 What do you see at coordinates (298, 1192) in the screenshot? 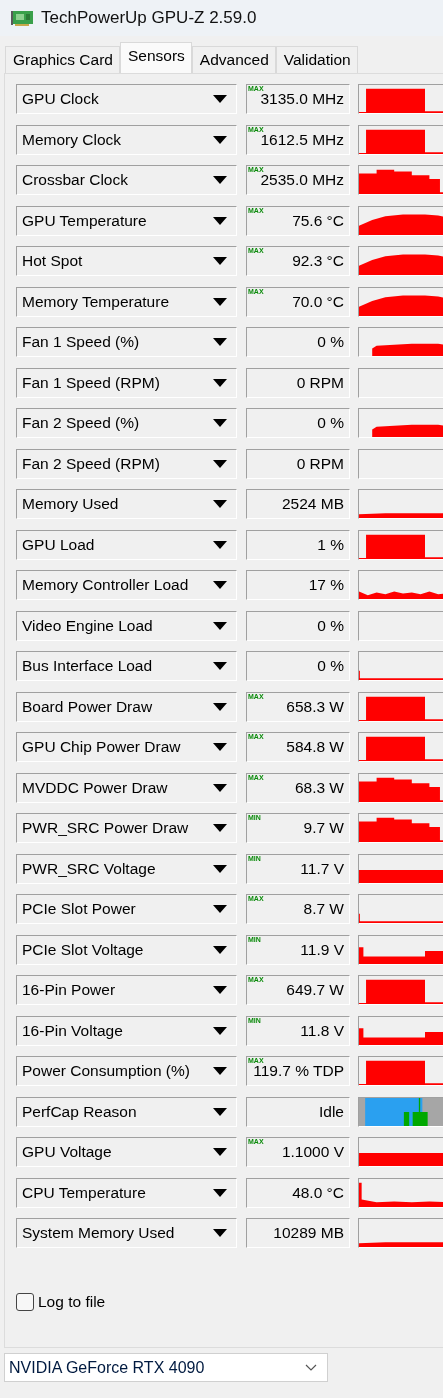
I see `sensor-value-field: 48.0 °C` at bounding box center [298, 1192].